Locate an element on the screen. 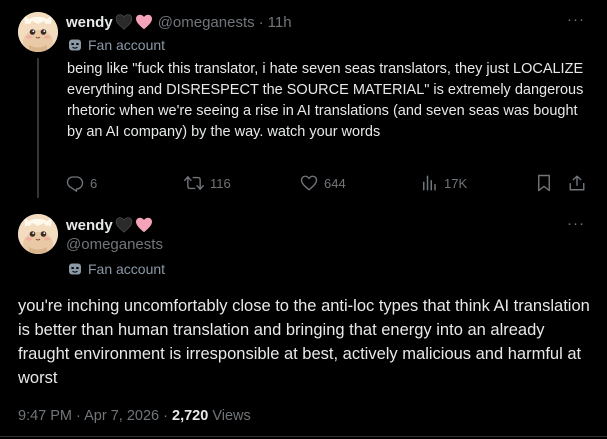 This screenshot has width=607, height=439. timestamp: 9:47 PM is located at coordinates (45, 416).